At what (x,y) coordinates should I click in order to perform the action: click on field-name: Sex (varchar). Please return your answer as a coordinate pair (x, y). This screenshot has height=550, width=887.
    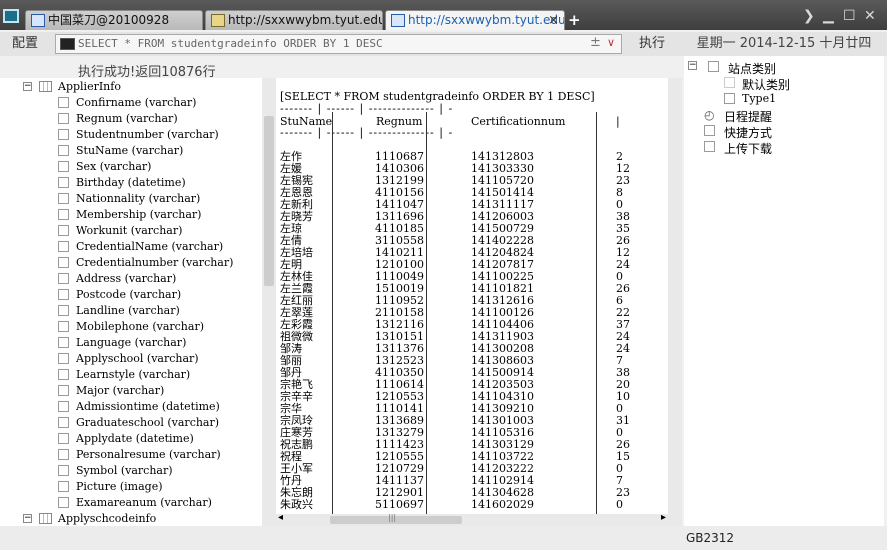
    Looking at the image, I should click on (114, 166).